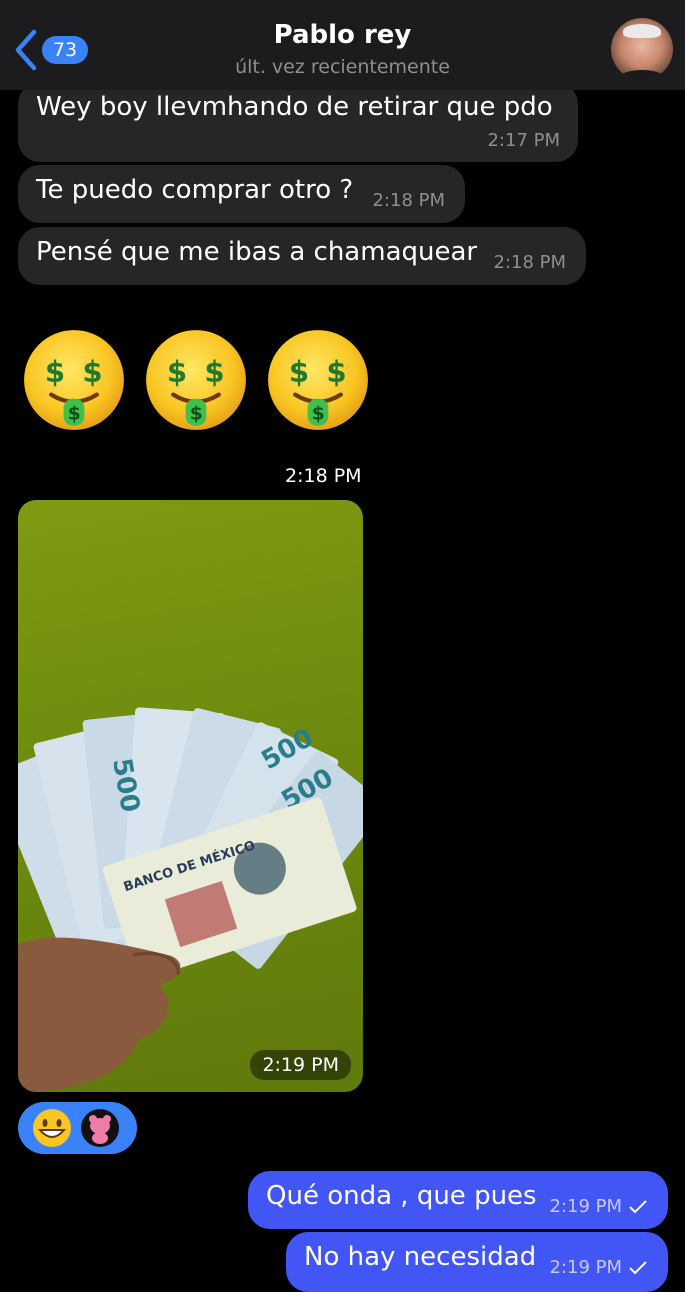 This screenshot has height=1292, width=685. Describe the element at coordinates (52, 1128) in the screenshot. I see `grinning-face-icon` at that location.